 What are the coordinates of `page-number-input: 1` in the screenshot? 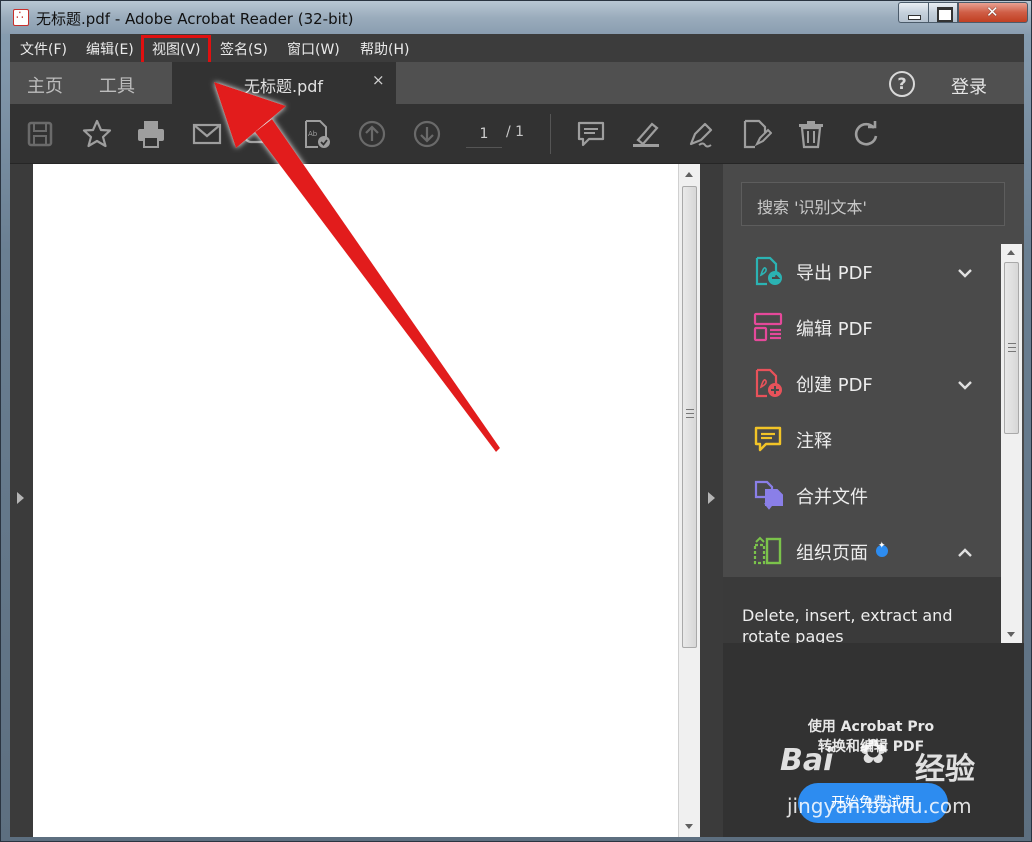 It's located at (484, 134).